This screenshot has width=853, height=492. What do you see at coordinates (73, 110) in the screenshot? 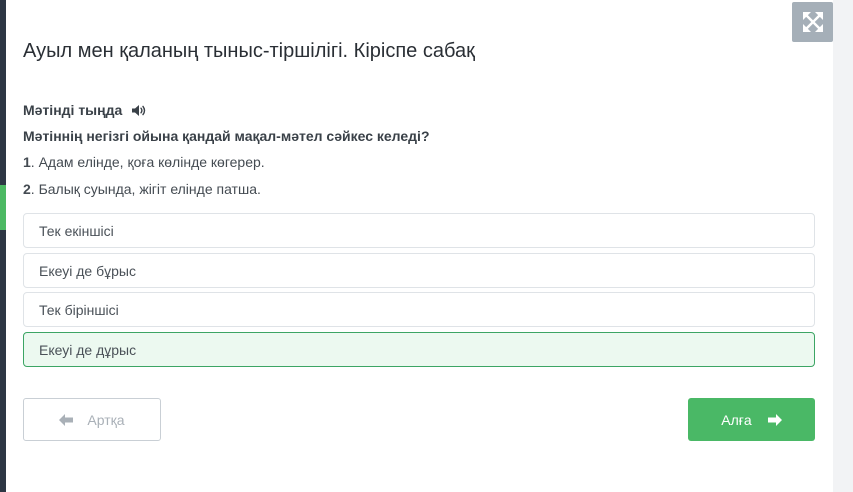
I see `listen-label: Мәтінді тыңда` at bounding box center [73, 110].